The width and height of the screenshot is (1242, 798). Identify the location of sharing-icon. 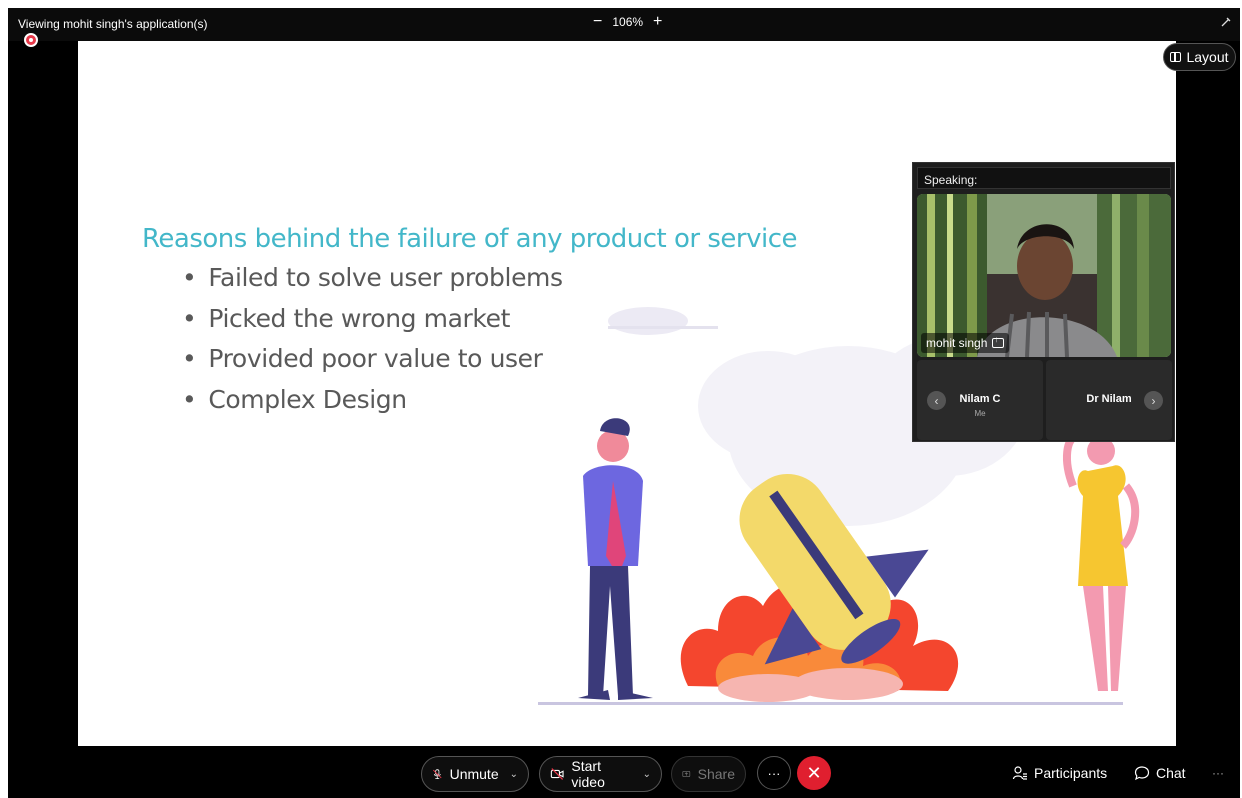
(998, 341).